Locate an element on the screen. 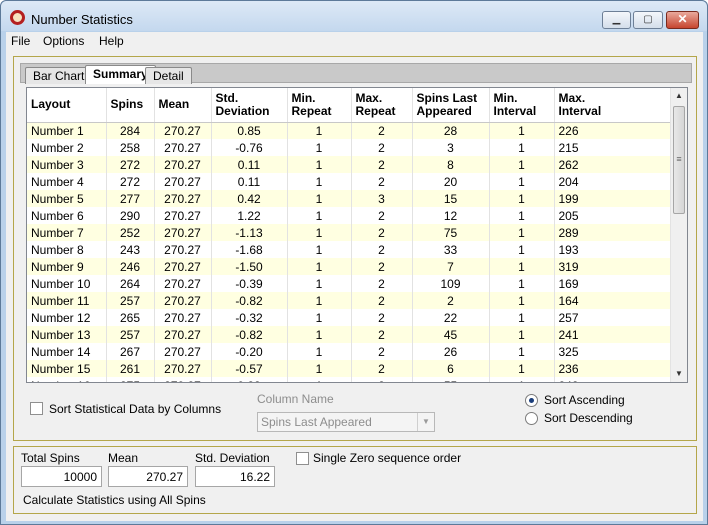 The width and height of the screenshot is (708, 525). tab-strip: Bar Chart Summary Detail is located at coordinates (356, 73).